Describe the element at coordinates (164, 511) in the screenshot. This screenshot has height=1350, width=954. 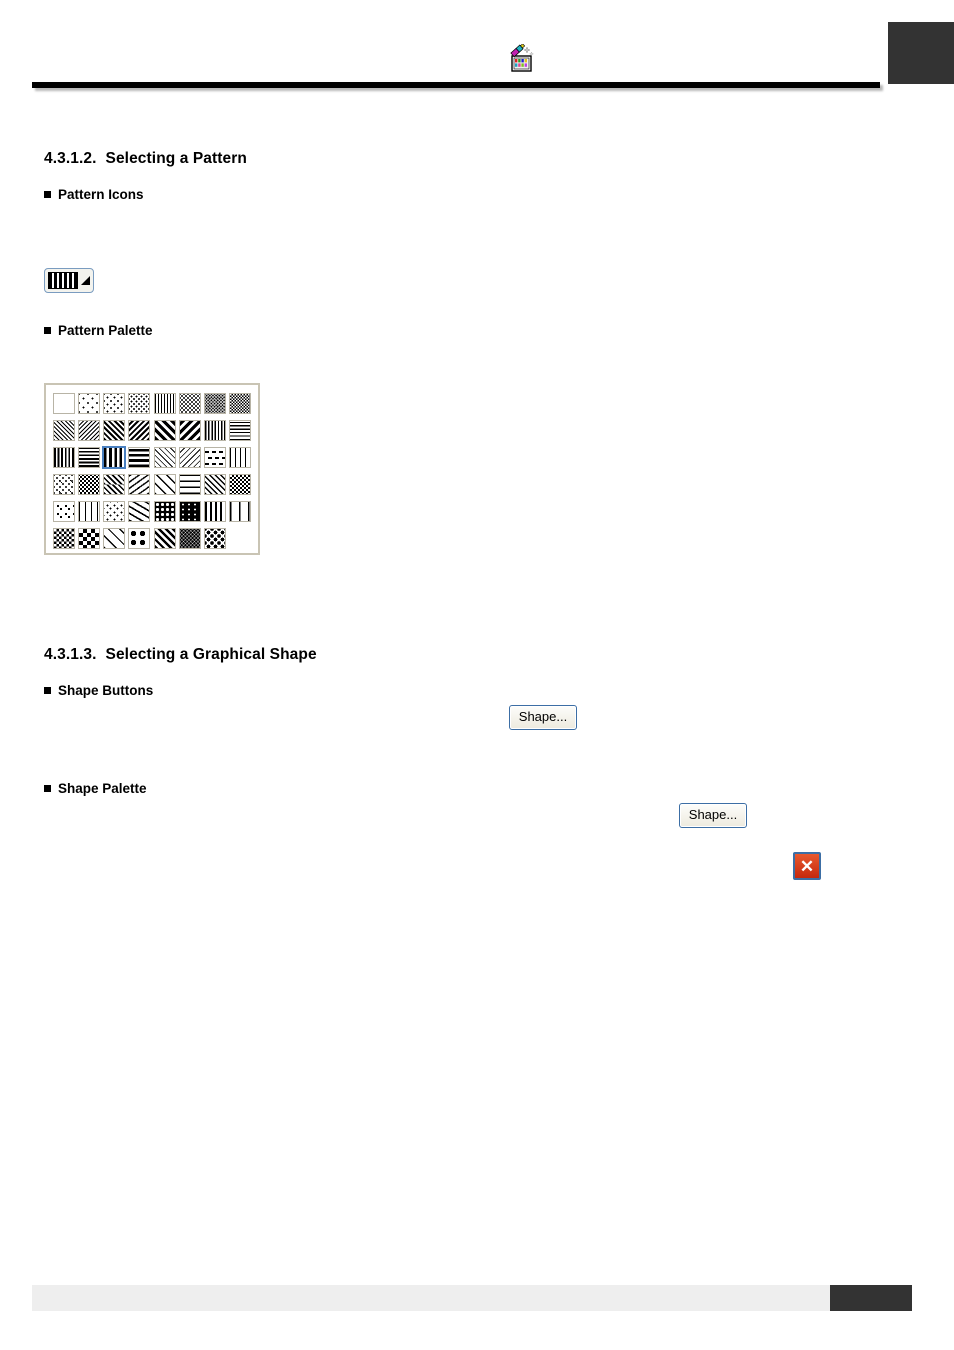
I see `pattern-swatch-large-dots-dark` at that location.